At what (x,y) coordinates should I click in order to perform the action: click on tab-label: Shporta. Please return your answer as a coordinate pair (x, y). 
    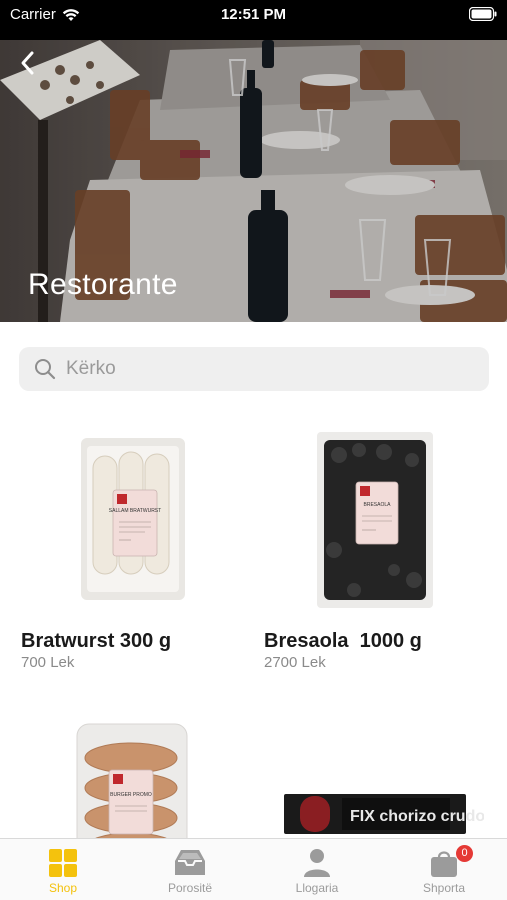
    Looking at the image, I should click on (444, 888).